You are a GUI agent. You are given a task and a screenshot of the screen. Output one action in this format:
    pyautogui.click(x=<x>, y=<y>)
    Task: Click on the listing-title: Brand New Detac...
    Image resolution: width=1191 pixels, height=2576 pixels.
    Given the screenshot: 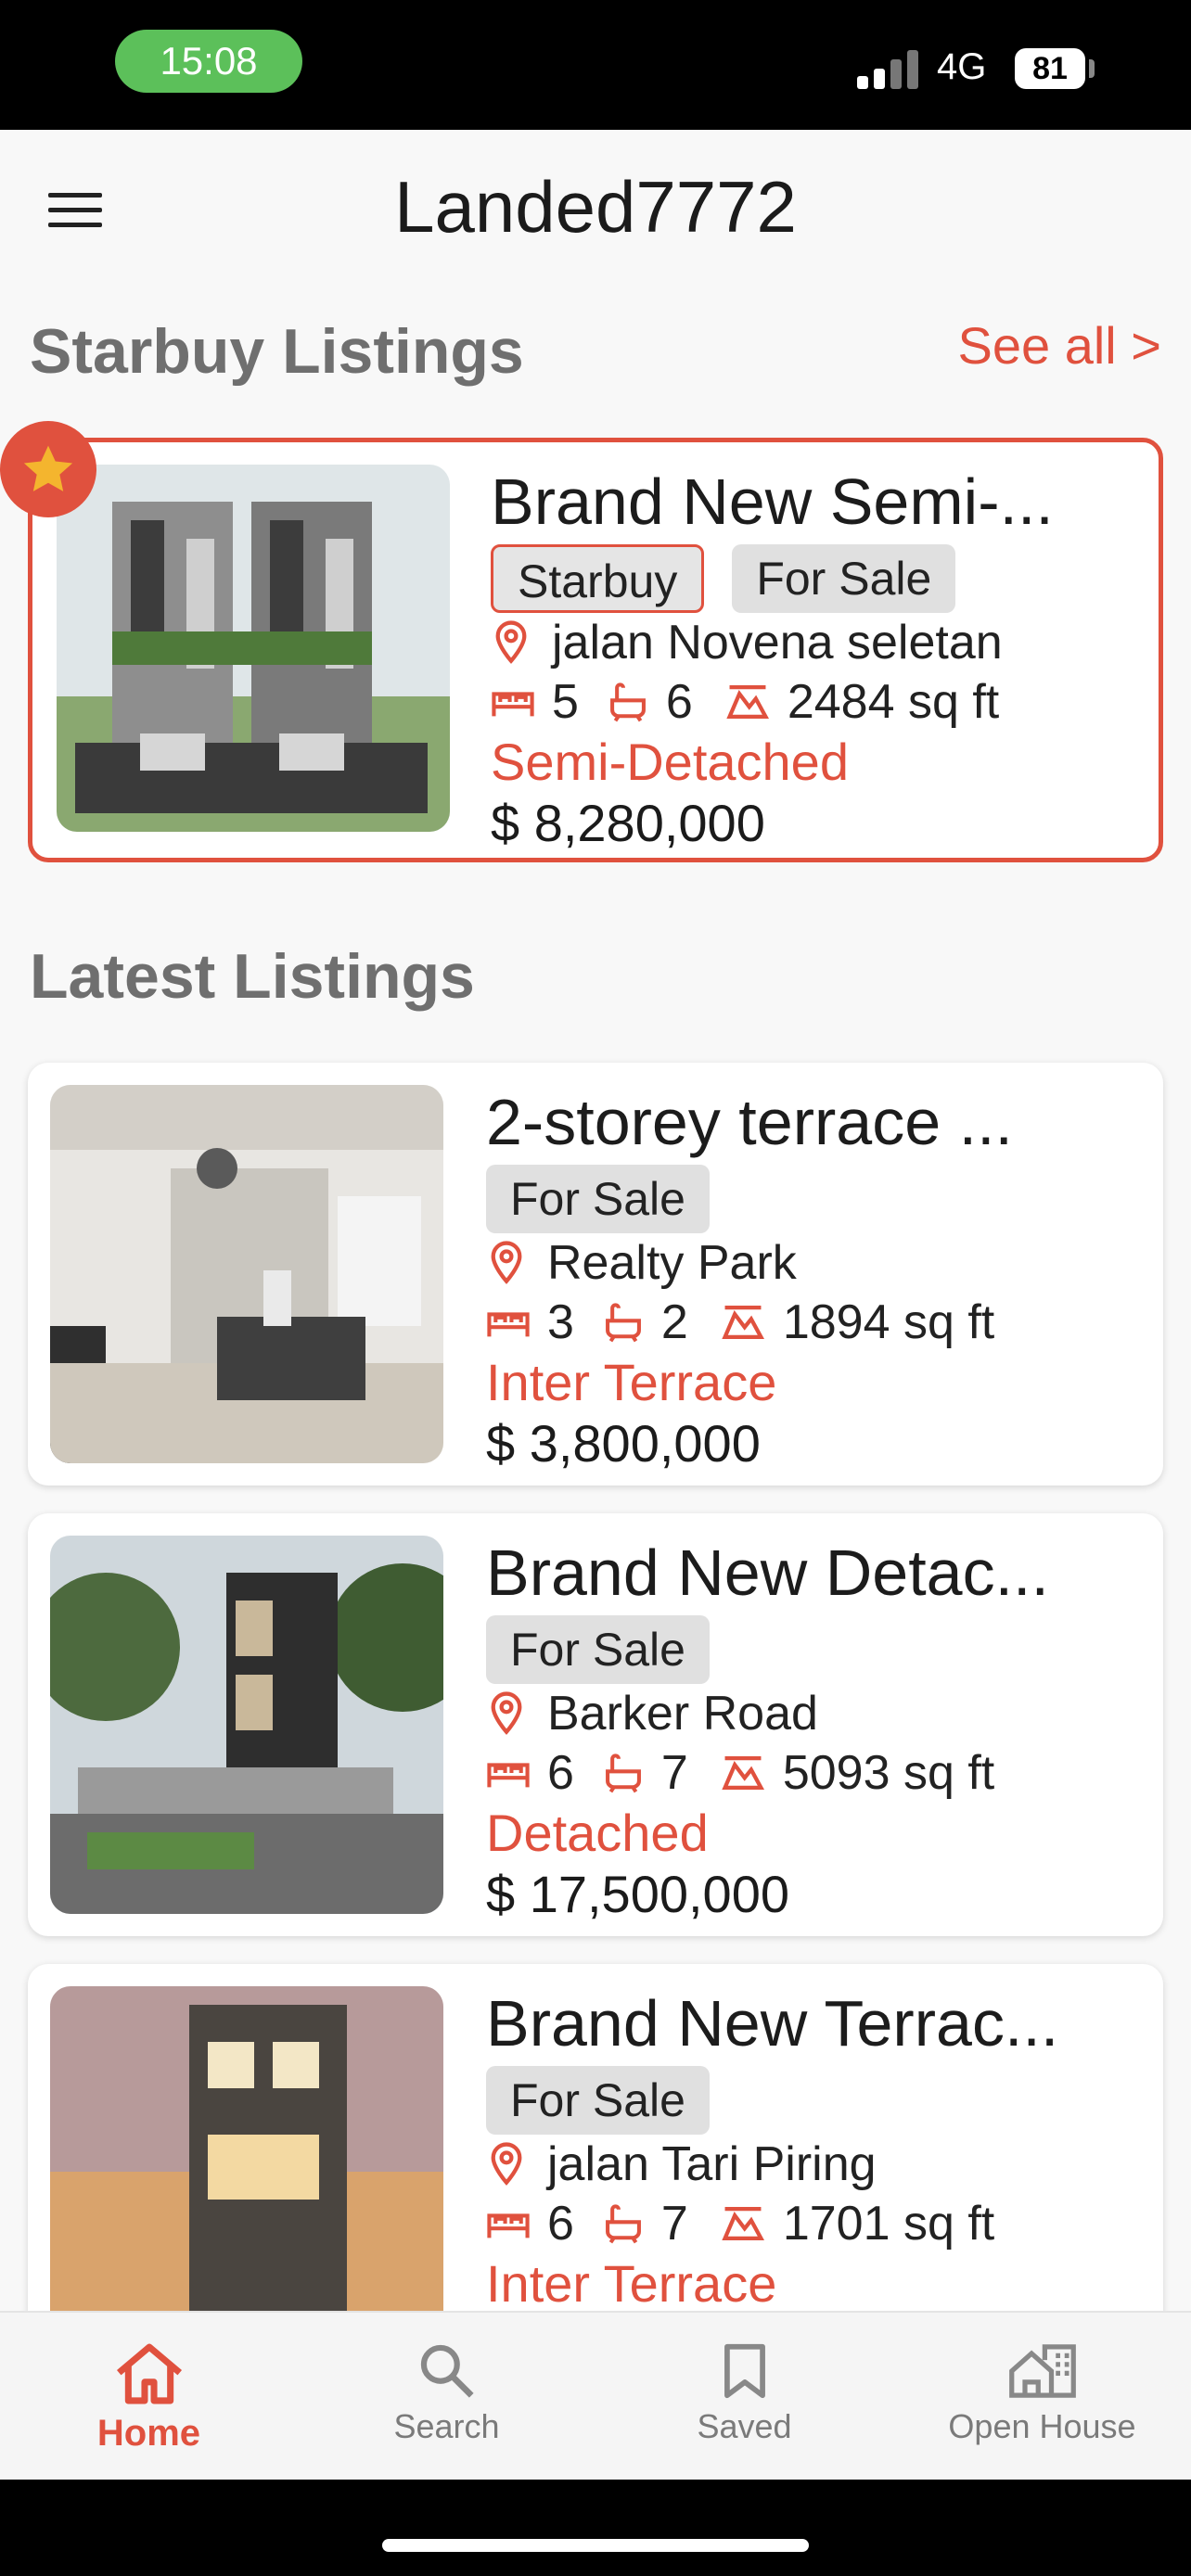 What is the action you would take?
    pyautogui.click(x=767, y=1573)
    